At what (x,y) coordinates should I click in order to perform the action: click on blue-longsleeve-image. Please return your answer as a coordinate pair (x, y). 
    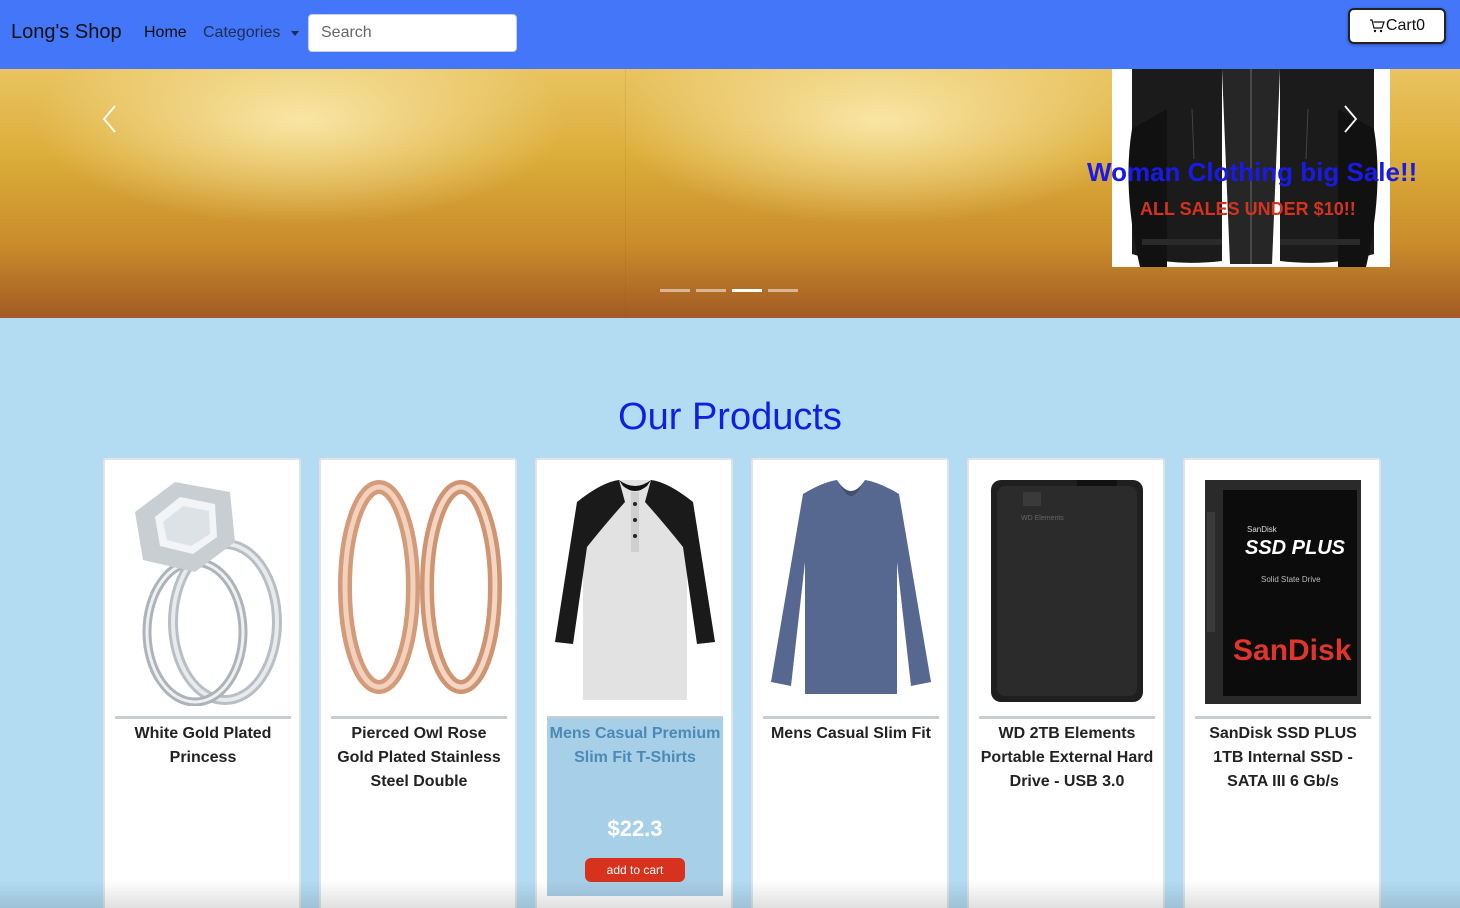
    Looking at the image, I should click on (851, 589).